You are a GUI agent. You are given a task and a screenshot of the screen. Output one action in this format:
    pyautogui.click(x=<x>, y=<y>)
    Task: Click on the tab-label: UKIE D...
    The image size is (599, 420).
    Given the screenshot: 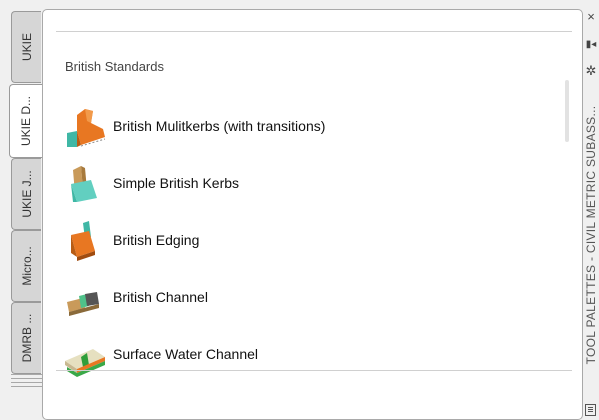 What is the action you would take?
    pyautogui.click(x=26, y=121)
    